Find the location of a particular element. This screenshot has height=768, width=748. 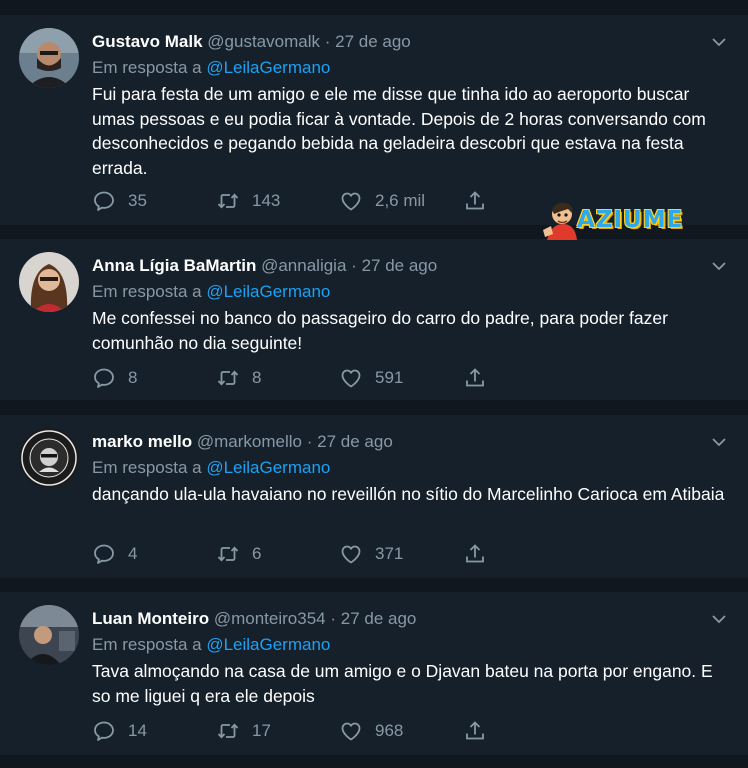

user-handle: @monteiro354 is located at coordinates (270, 618).